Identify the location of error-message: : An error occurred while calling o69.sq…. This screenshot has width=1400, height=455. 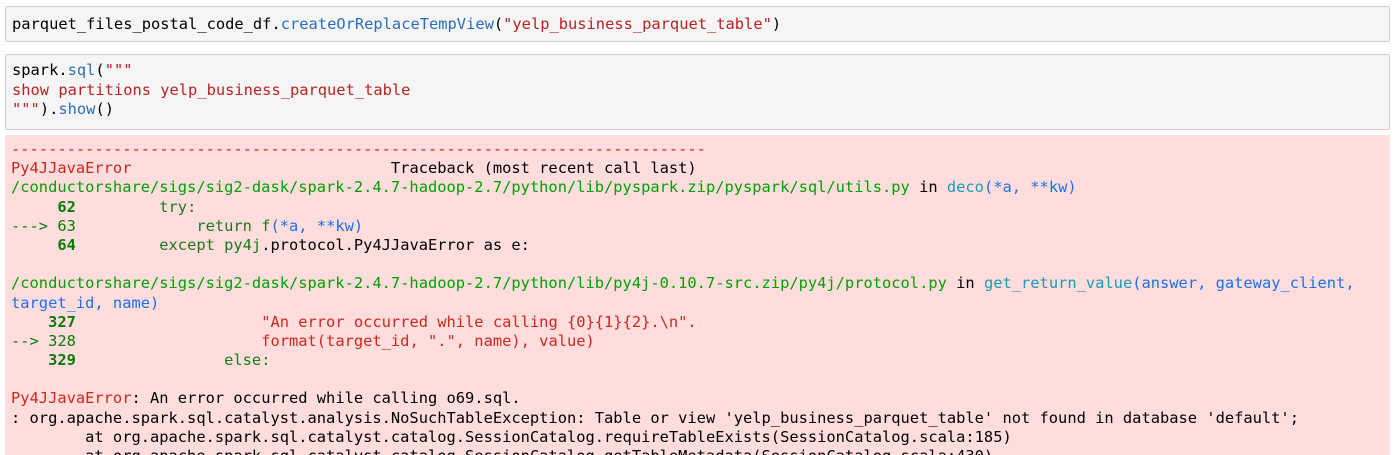
(326, 398).